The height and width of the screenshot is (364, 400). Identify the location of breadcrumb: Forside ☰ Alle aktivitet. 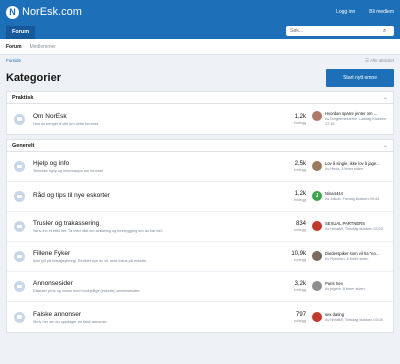
(200, 61).